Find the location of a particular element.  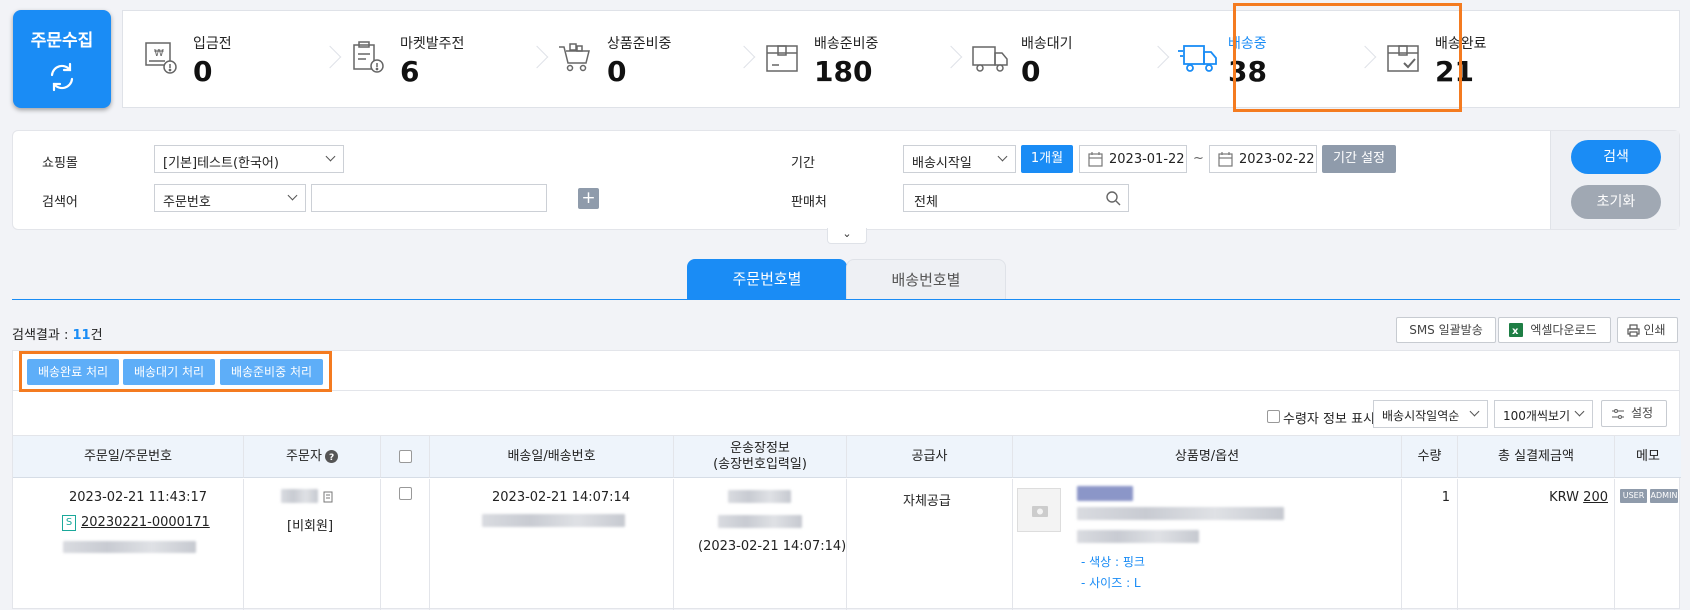

stage-count: 180 is located at coordinates (843, 71).